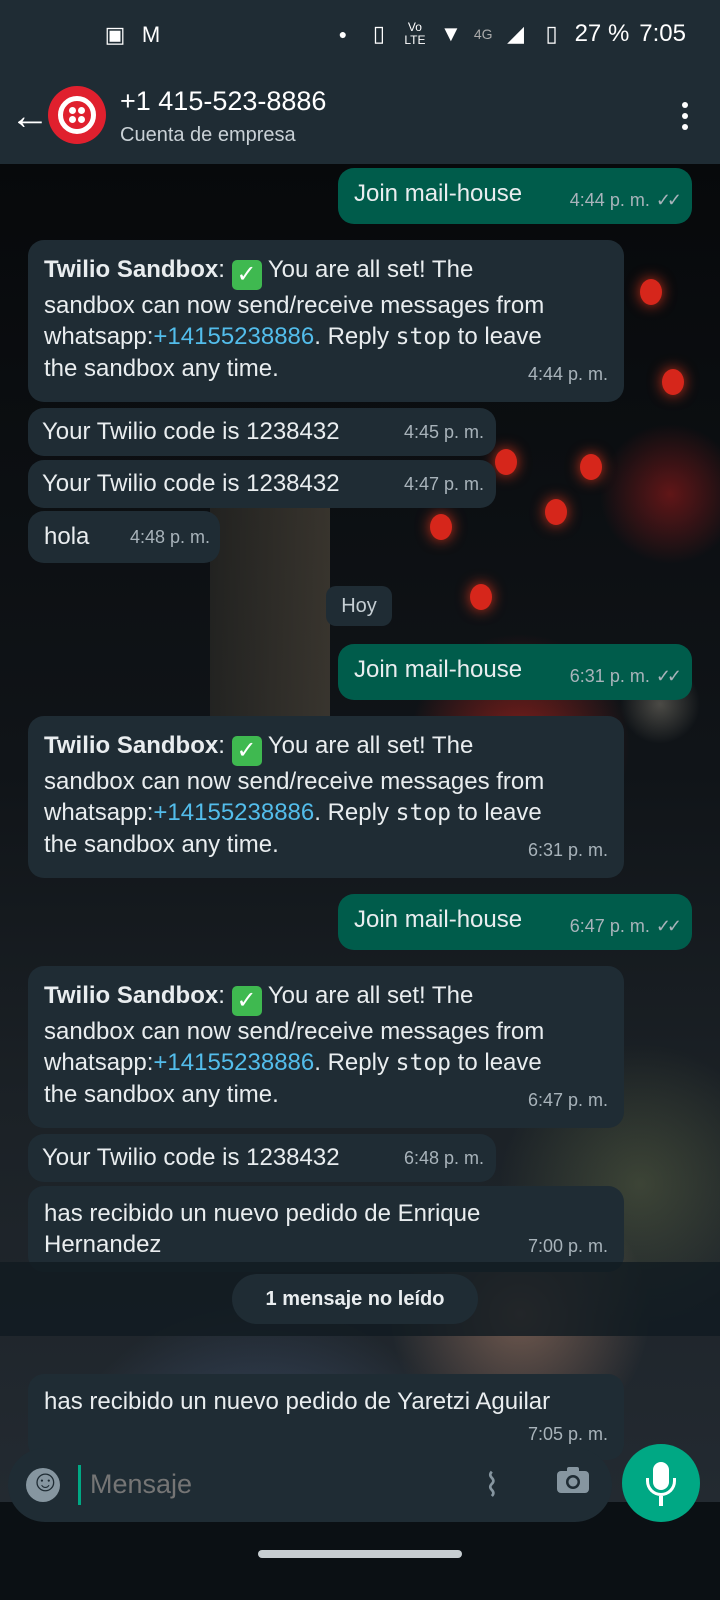 This screenshot has height=1600, width=720. I want to click on message-outgoing: Join mail-house 4:44 p. m. ✓✓, so click(515, 196).